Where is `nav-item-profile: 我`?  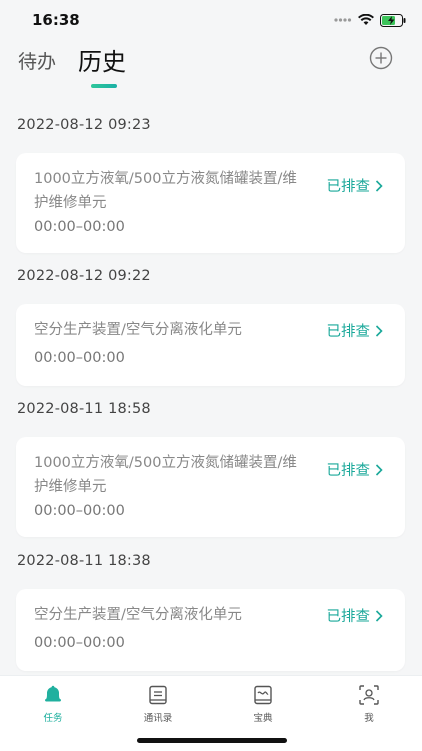 nav-item-profile: 我 is located at coordinates (369, 704).